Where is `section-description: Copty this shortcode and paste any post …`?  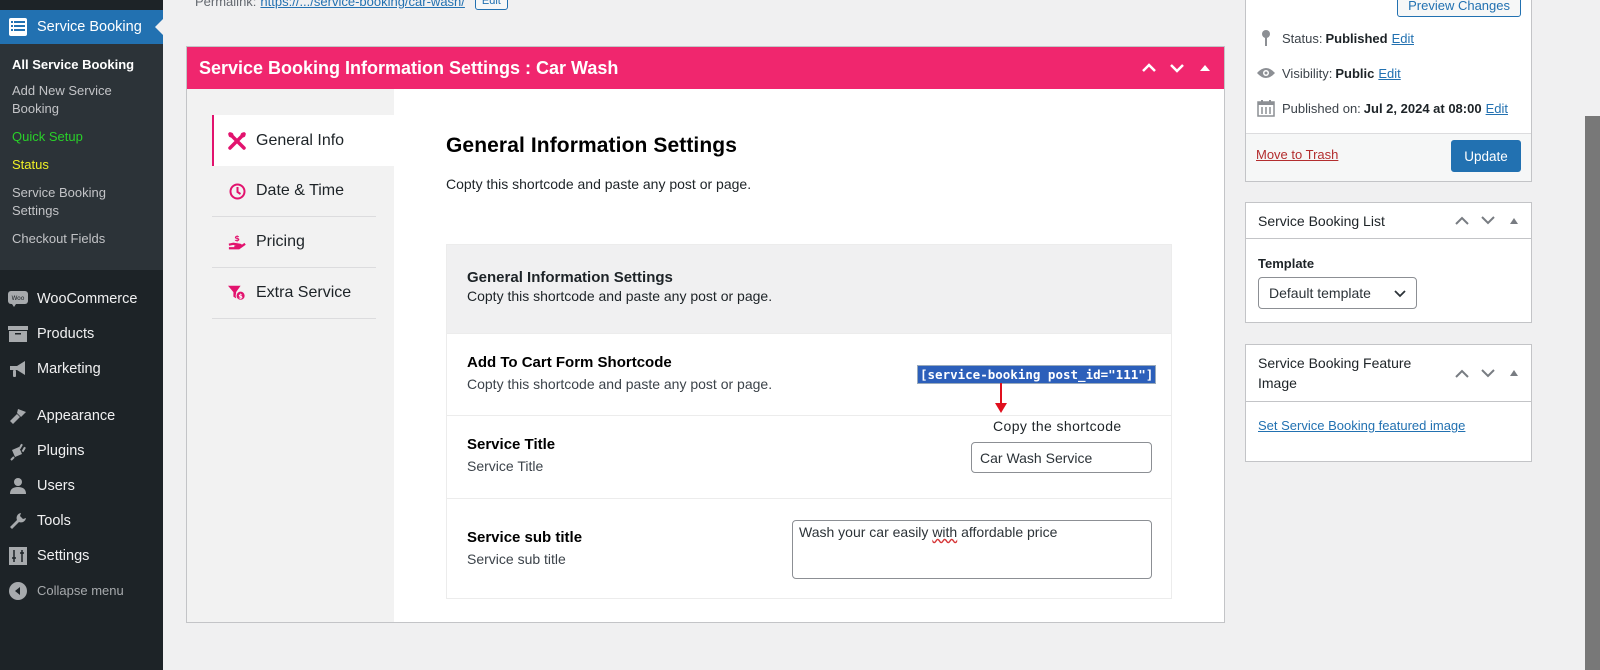
section-description: Copty this shortcode and paste any post … is located at coordinates (599, 184).